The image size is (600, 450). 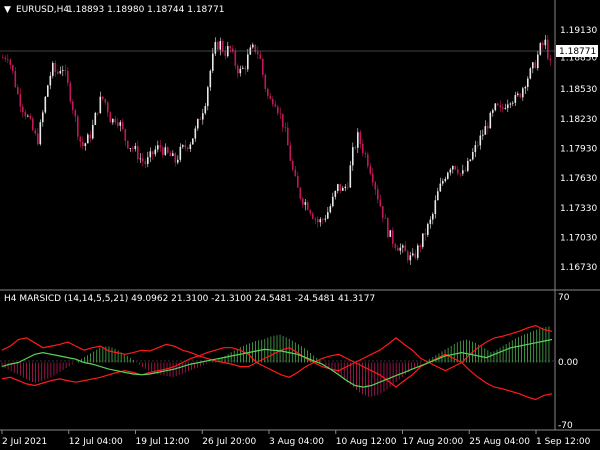 What do you see at coordinates (578, 59) in the screenshot?
I see `price-scale-label: 1.18850` at bounding box center [578, 59].